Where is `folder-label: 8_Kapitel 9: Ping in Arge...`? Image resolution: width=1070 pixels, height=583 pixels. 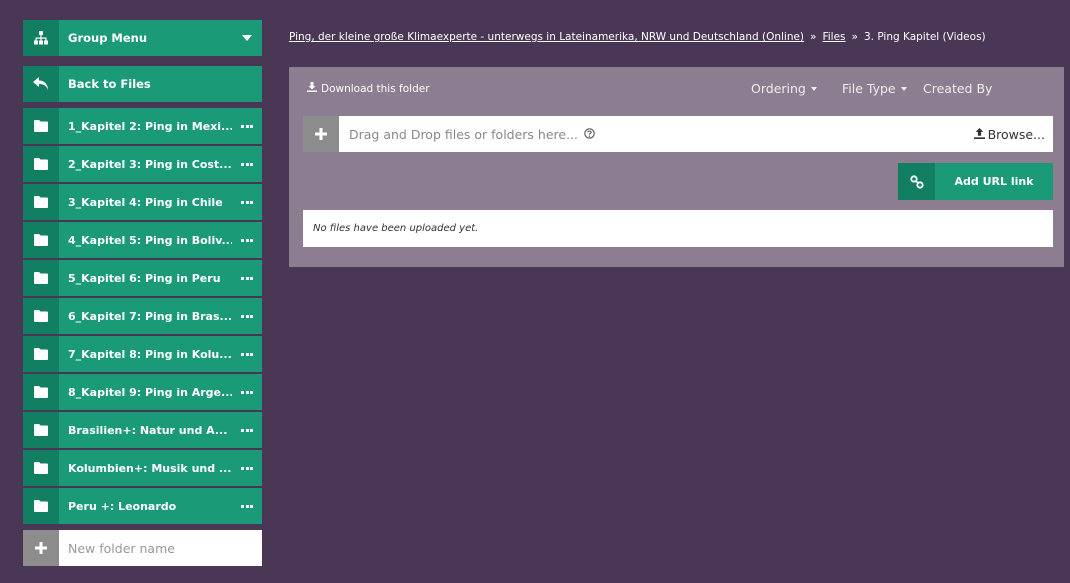 folder-label: 8_Kapitel 9: Ping in Arge... is located at coordinates (150, 392).